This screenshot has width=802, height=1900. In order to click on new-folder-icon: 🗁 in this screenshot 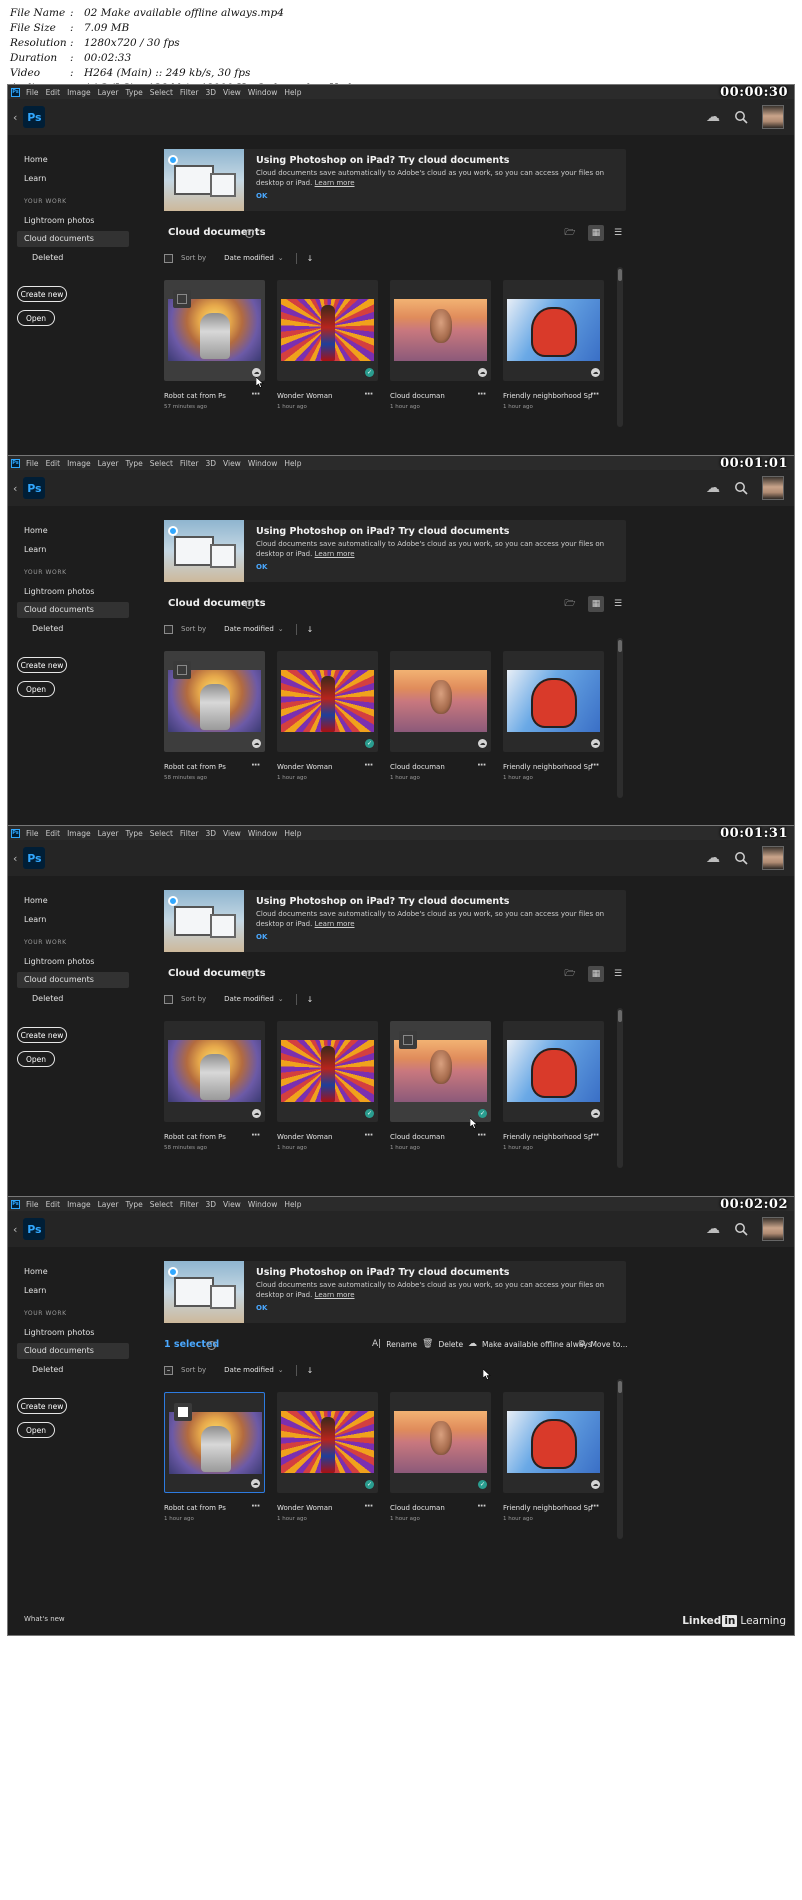, I will do `click(570, 233)`.